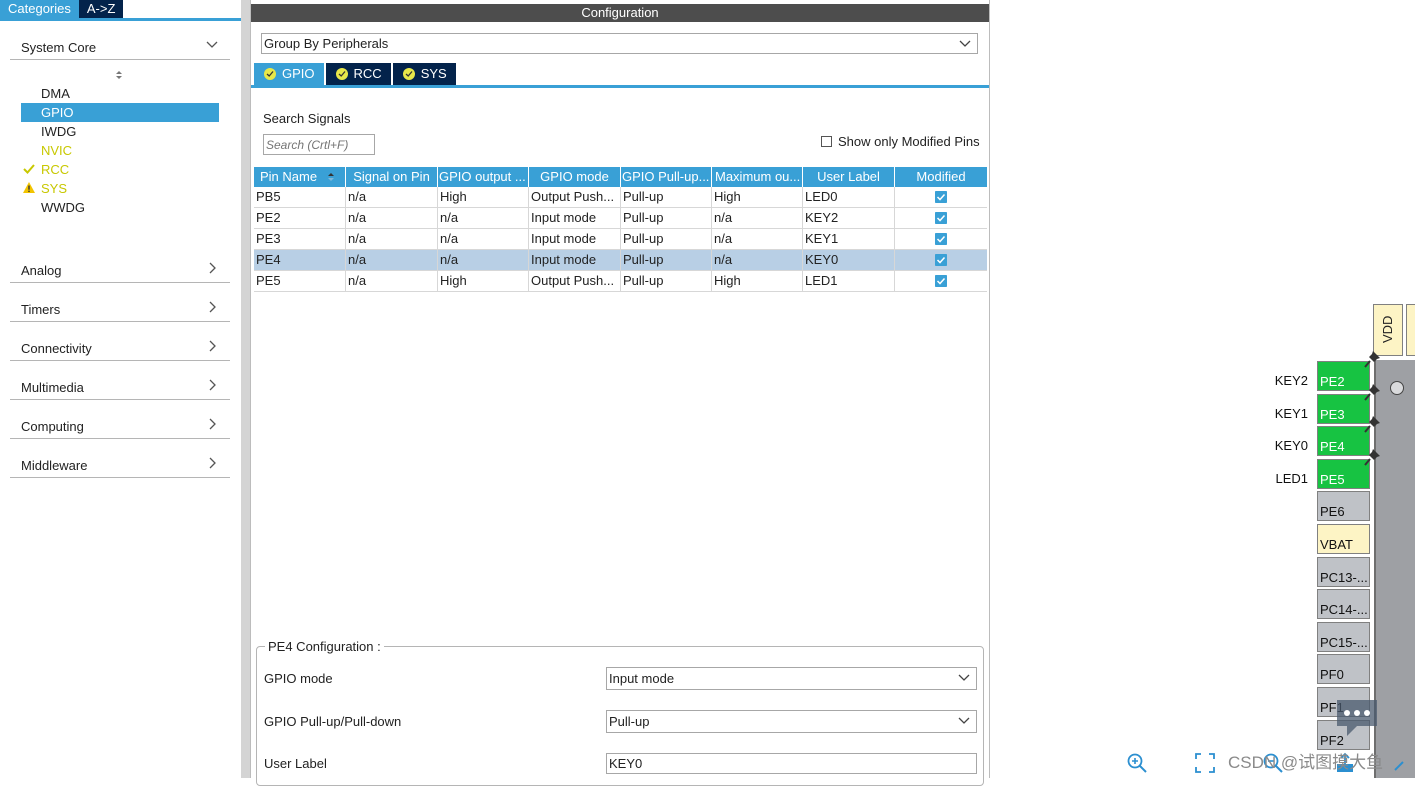  What do you see at coordinates (900, 141) in the screenshot?
I see `show-modified-checkbox: Show only Modified Pins` at bounding box center [900, 141].